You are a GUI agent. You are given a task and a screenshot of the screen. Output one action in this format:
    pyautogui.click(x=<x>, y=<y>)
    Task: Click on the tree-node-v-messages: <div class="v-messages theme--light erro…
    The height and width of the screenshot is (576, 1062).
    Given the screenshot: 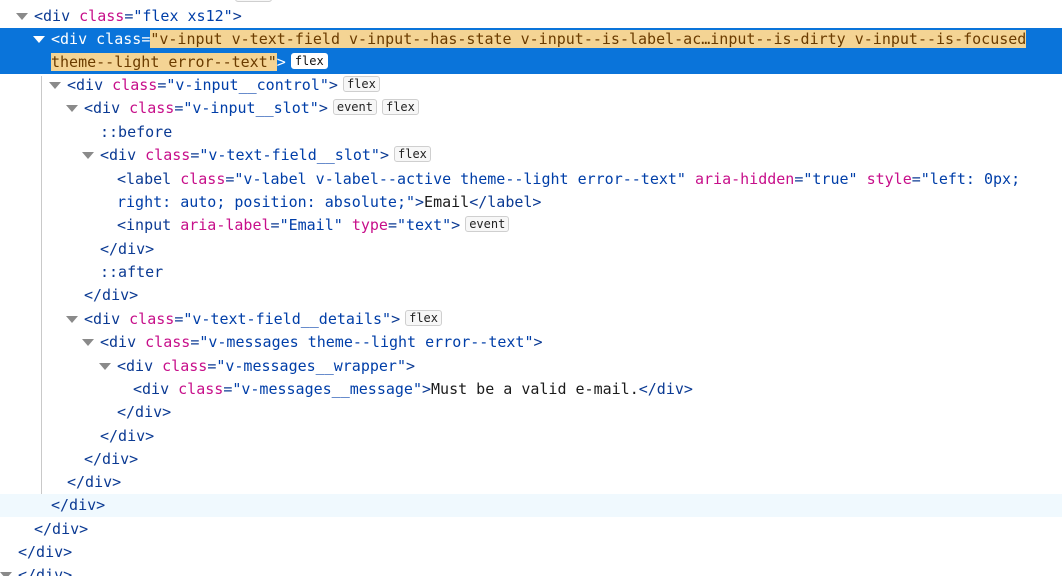 What is the action you would take?
    pyautogui.click(x=531, y=342)
    